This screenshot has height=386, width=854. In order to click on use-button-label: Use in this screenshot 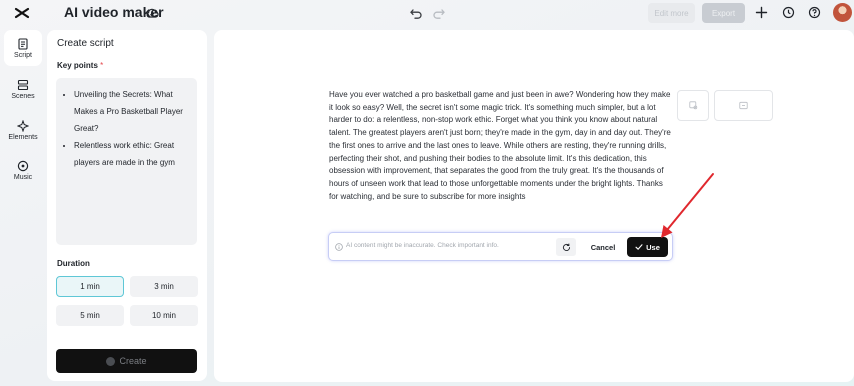, I will do `click(653, 247)`.